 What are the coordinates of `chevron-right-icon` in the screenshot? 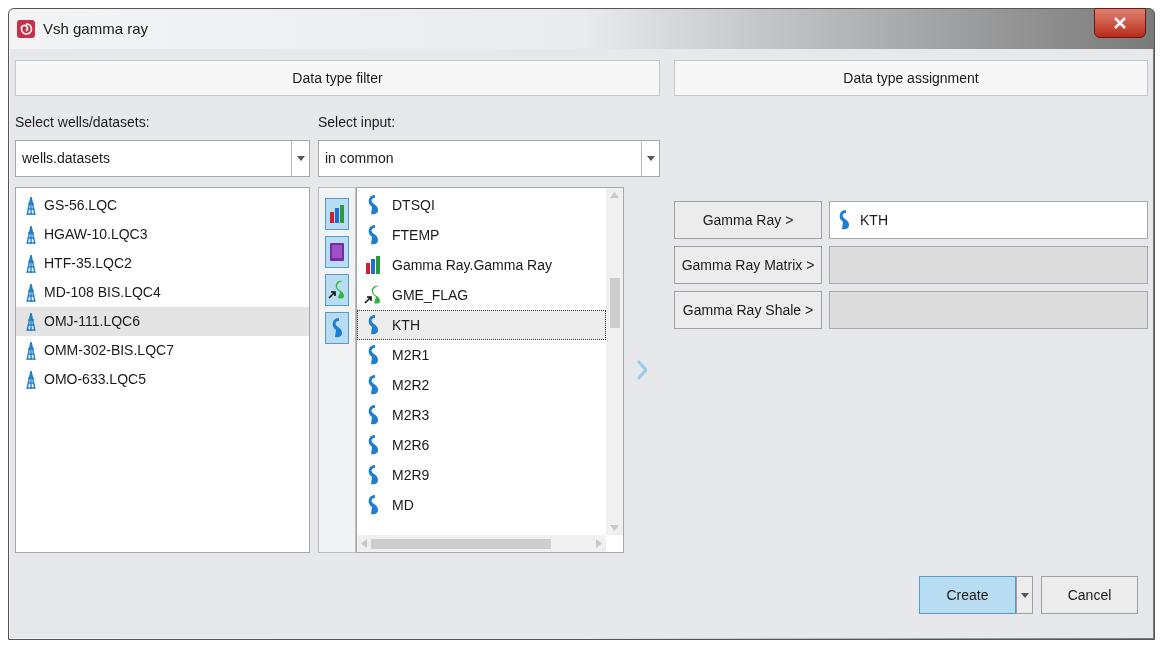 It's located at (642, 370).